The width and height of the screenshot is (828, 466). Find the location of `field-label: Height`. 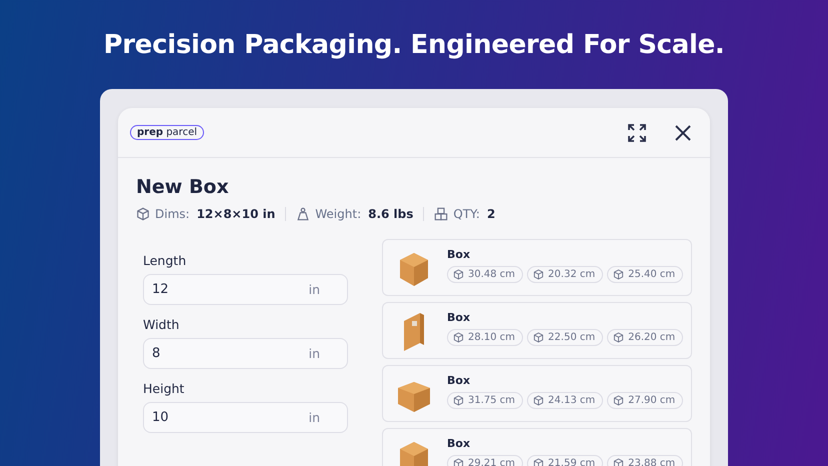

field-label: Height is located at coordinates (164, 388).